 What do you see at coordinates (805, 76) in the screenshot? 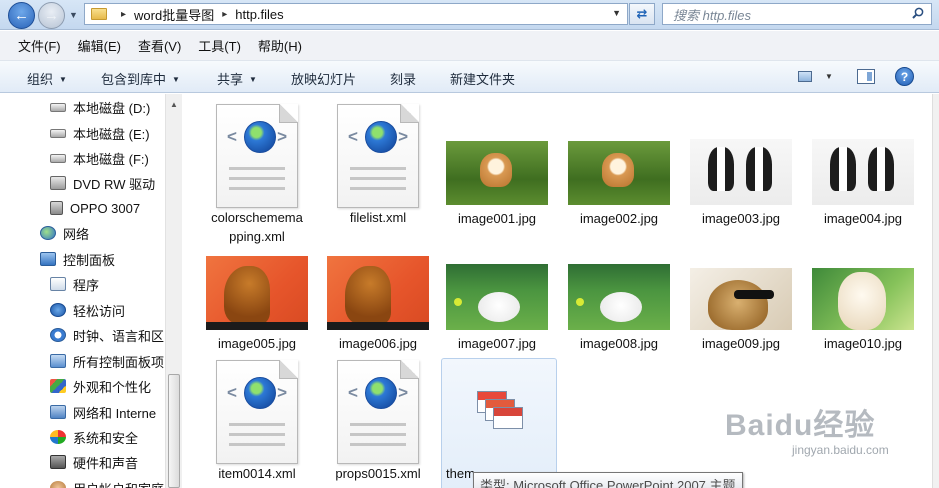
I see `view-options-icon` at bounding box center [805, 76].